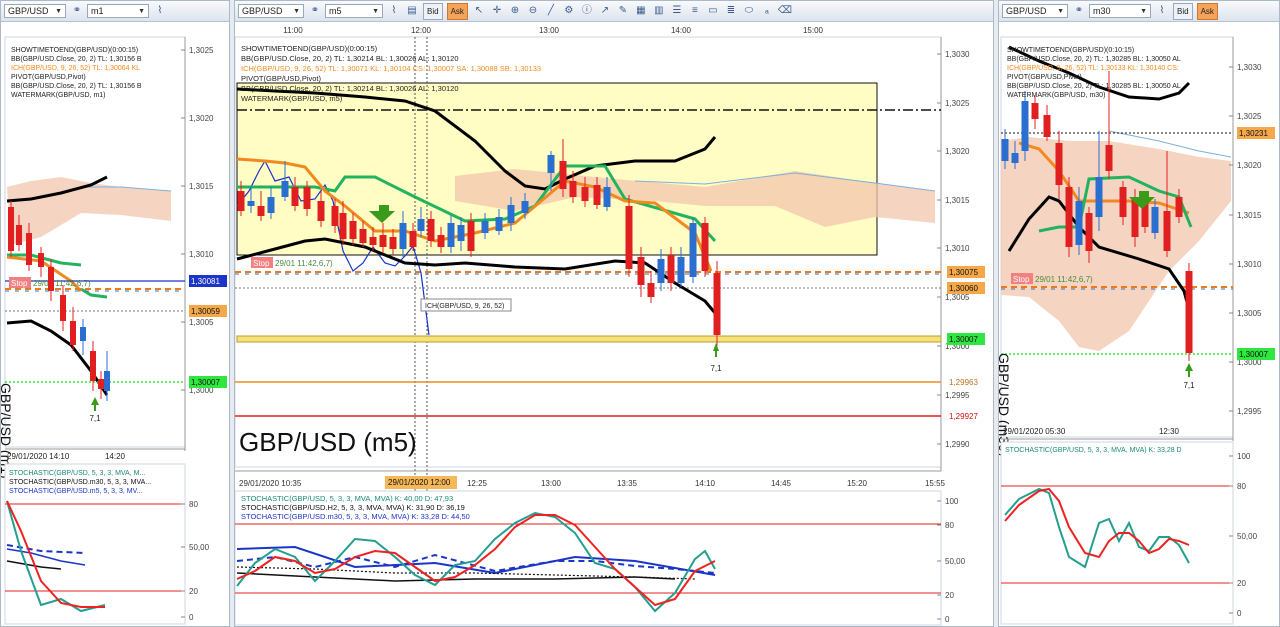  What do you see at coordinates (48, 77) in the screenshot?
I see `overlay-label: PIVOT(GBP/USD,Pivot)` at bounding box center [48, 77].